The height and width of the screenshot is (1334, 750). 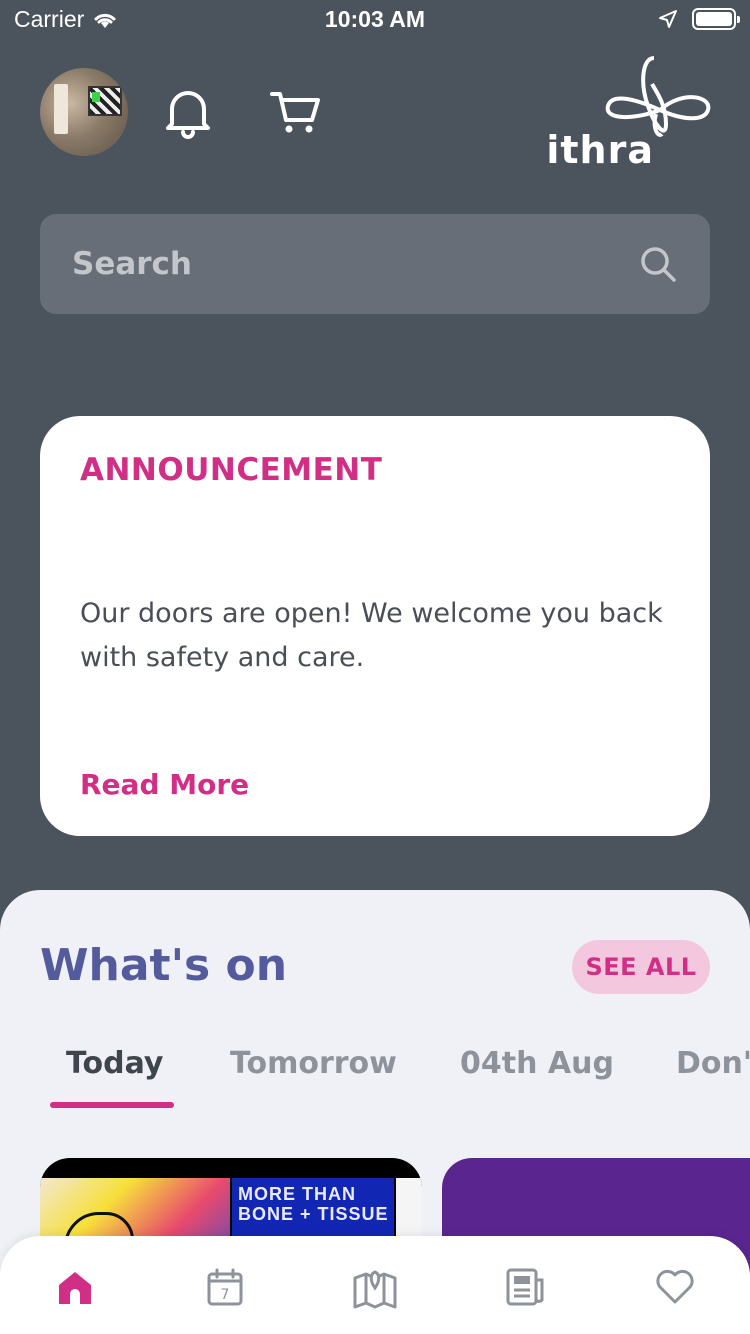 What do you see at coordinates (713, 1063) in the screenshot?
I see `tab-dont: Don't` at bounding box center [713, 1063].